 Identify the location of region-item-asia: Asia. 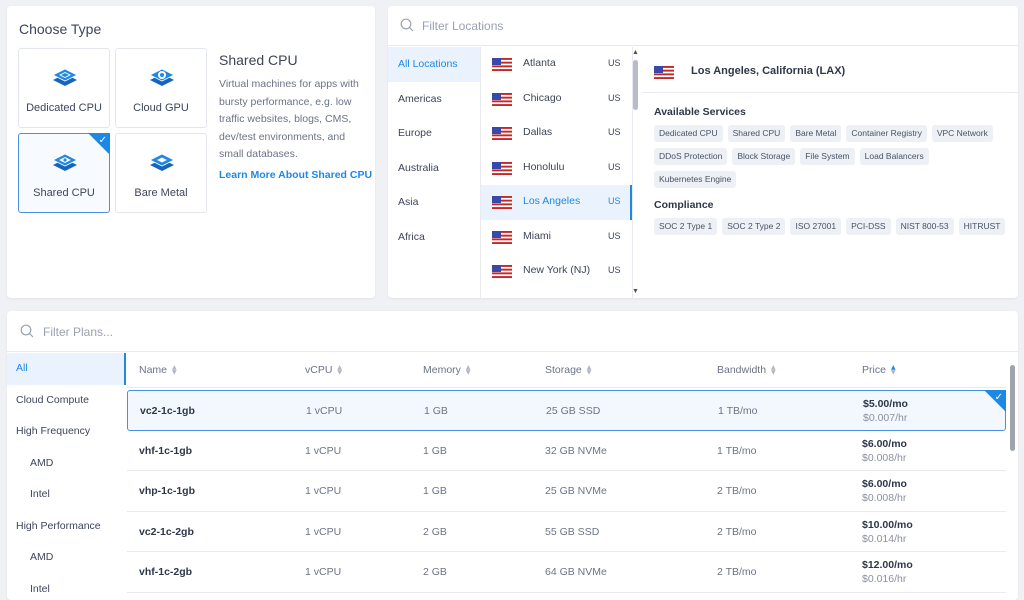
(434, 202).